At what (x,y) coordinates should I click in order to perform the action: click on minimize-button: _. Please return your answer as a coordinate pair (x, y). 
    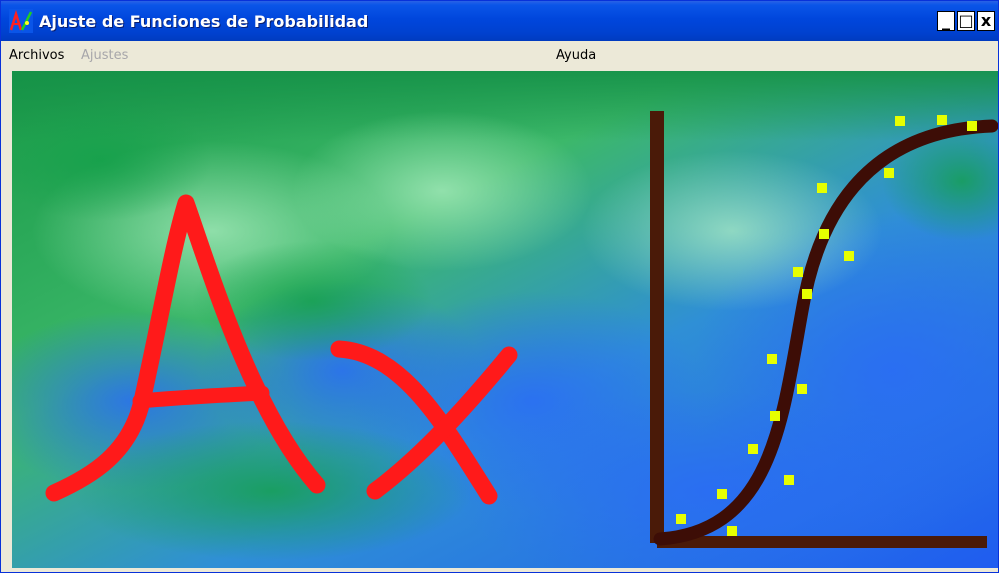
    Looking at the image, I should click on (946, 21).